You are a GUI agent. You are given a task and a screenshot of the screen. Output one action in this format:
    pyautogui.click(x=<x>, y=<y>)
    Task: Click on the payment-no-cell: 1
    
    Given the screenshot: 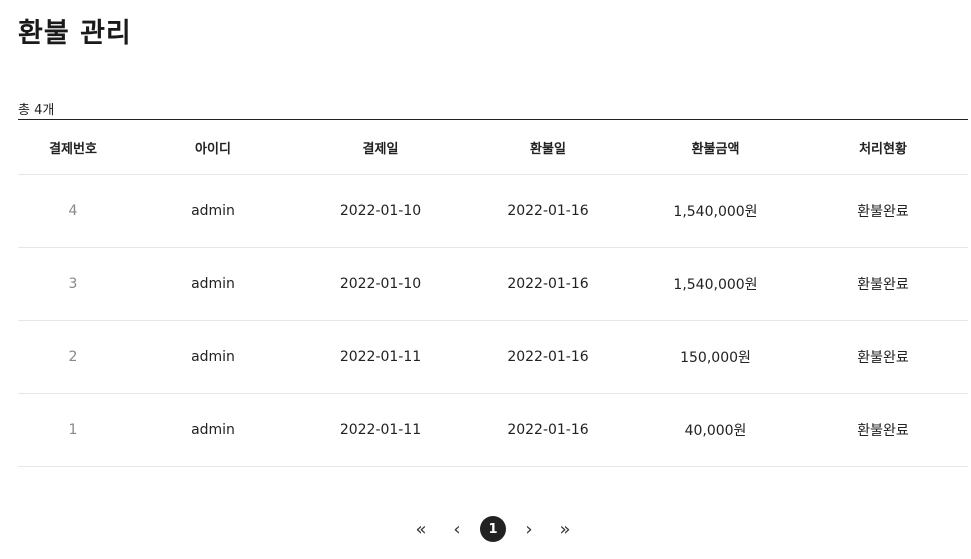 What is the action you would take?
    pyautogui.click(x=73, y=430)
    